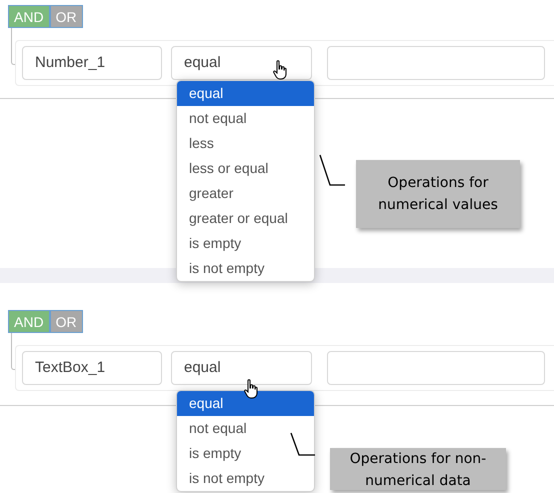  Describe the element at coordinates (92, 368) in the screenshot. I see `field-select: TextBox_1` at that location.